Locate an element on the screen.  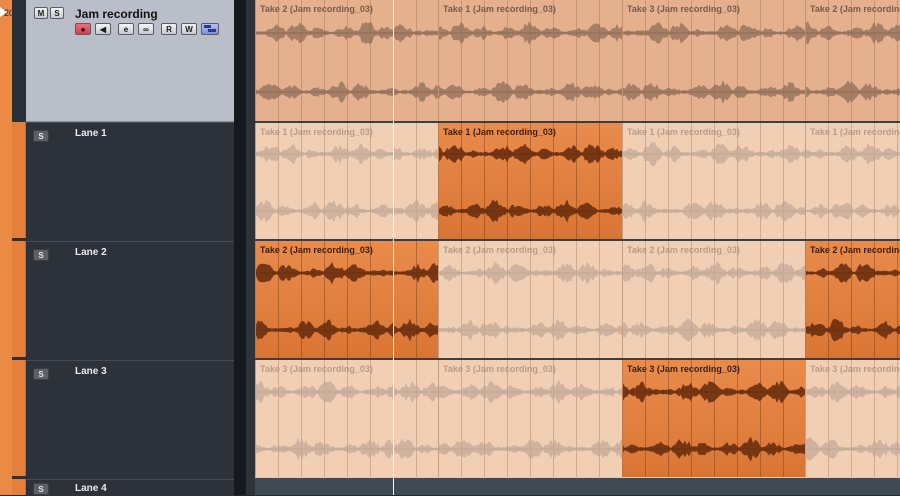
lane-header-4: S Lane 4 is located at coordinates (130, 487).